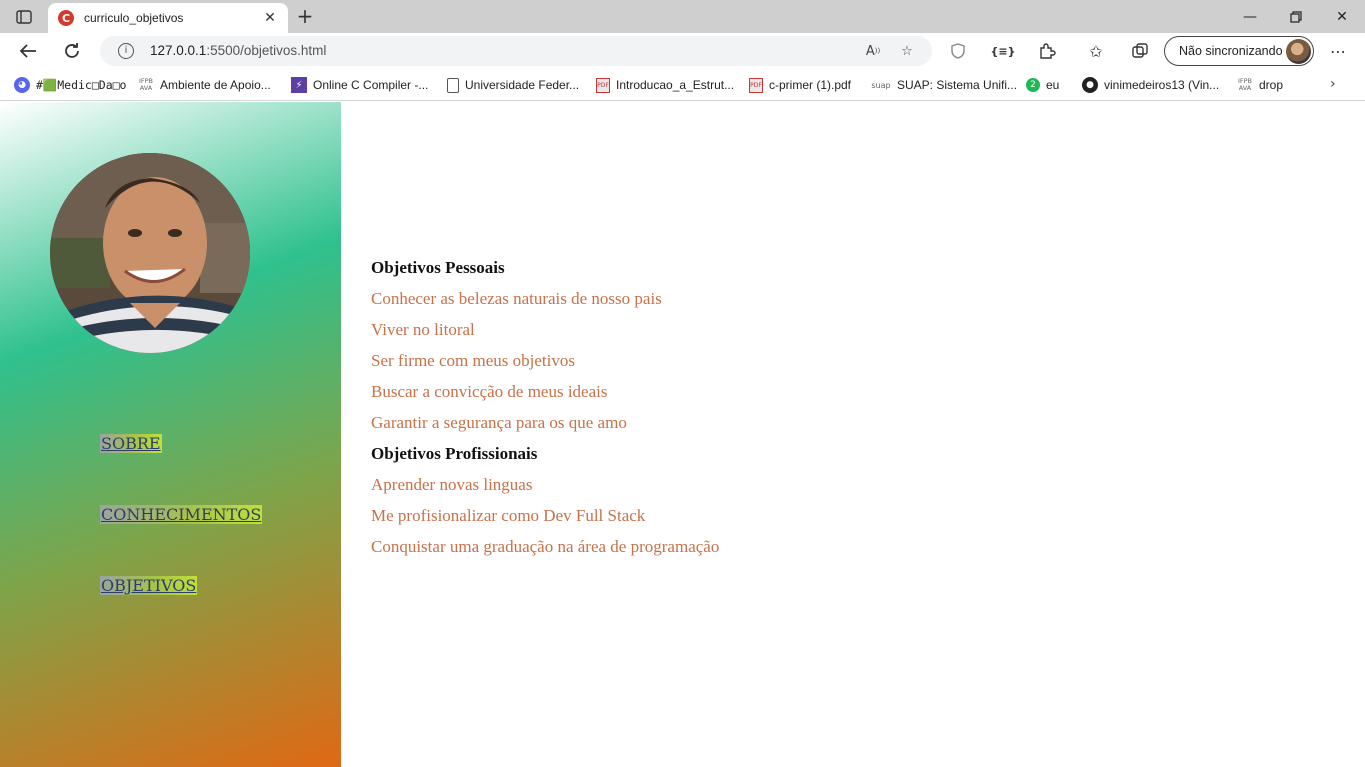  I want to click on active-tab: C curriculo_objetivos ✕, so click(168, 18).